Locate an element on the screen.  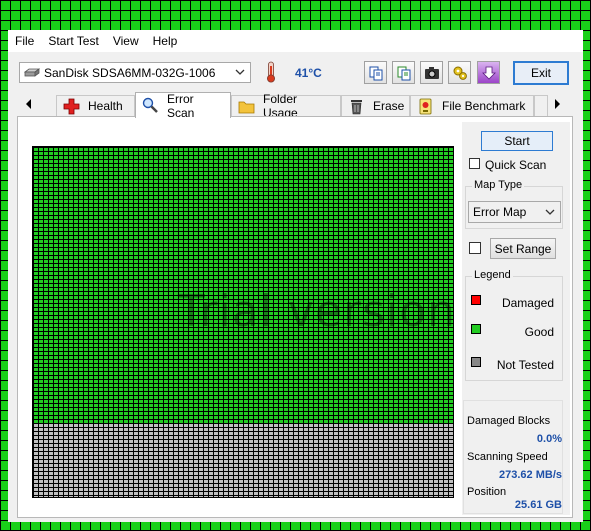
magnifier-icon is located at coordinates (150, 105).